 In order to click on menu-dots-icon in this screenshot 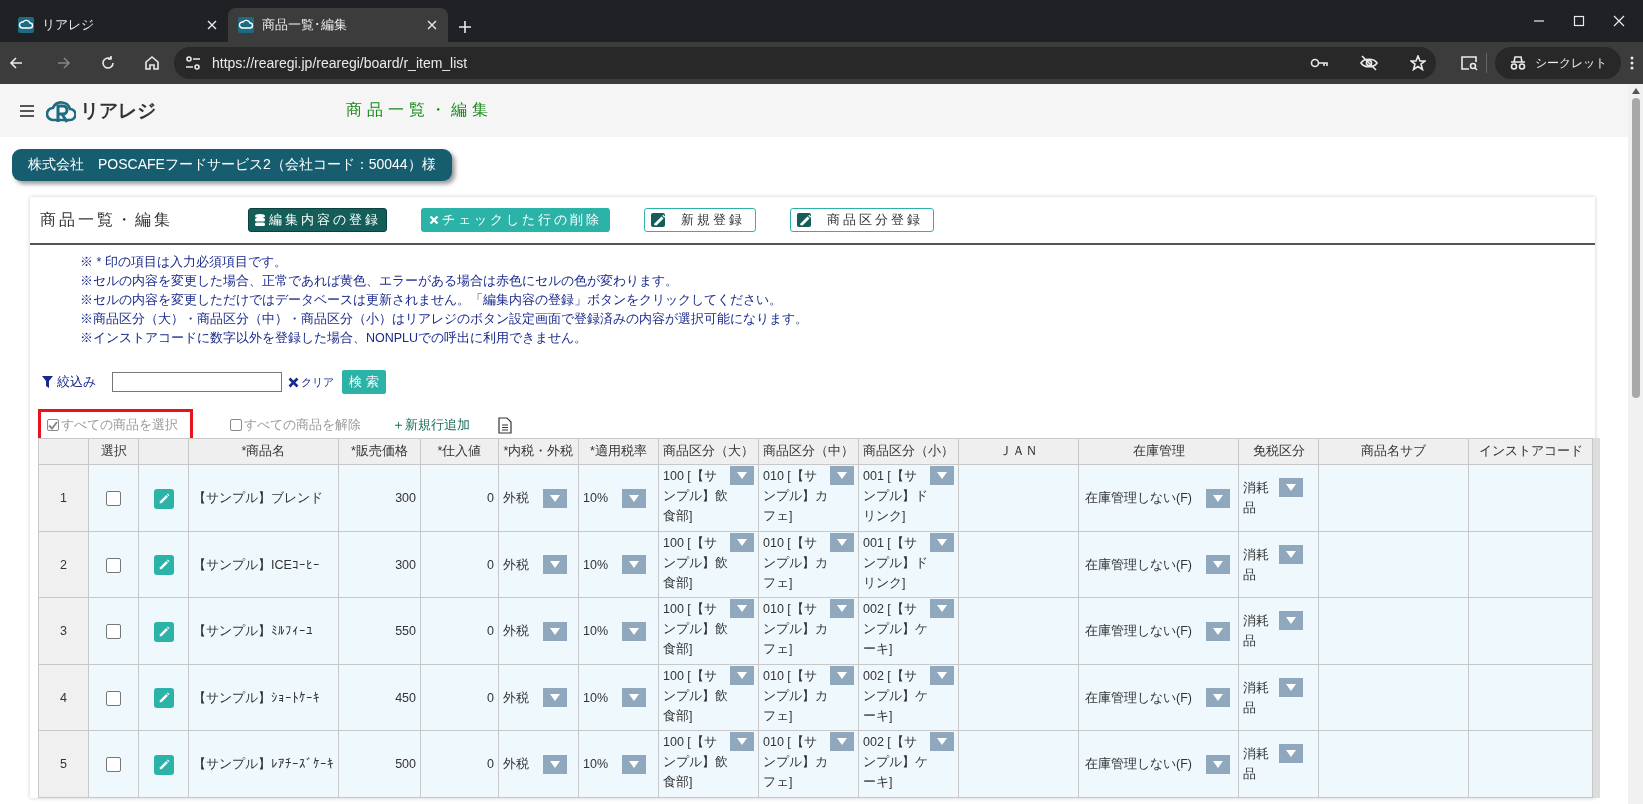, I will do `click(1632, 63)`.